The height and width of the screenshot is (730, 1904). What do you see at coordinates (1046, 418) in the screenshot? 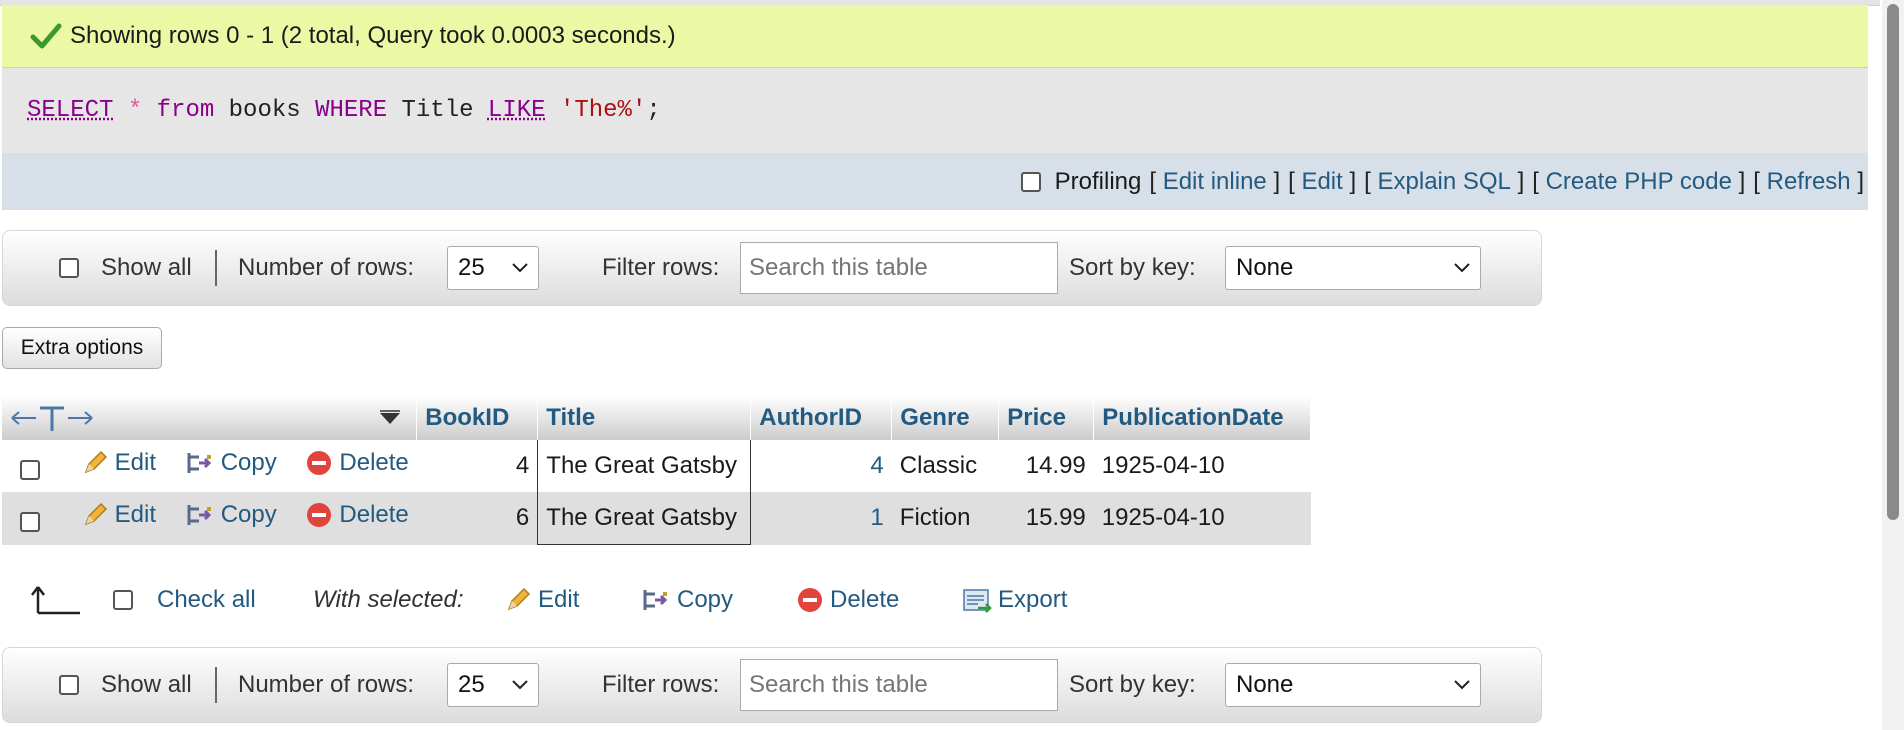
I see `column-header-price: Price` at bounding box center [1046, 418].